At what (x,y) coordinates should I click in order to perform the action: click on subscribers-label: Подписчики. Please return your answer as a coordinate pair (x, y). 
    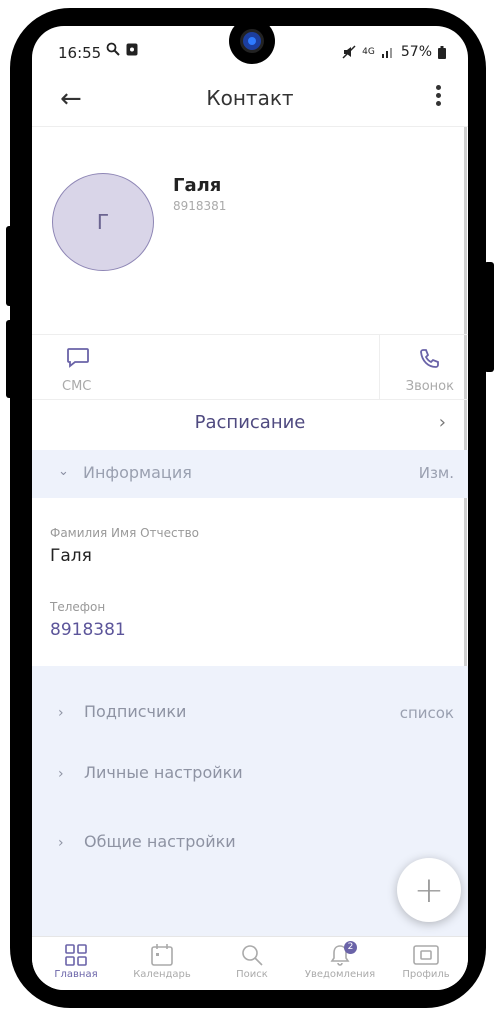
    Looking at the image, I should click on (135, 711).